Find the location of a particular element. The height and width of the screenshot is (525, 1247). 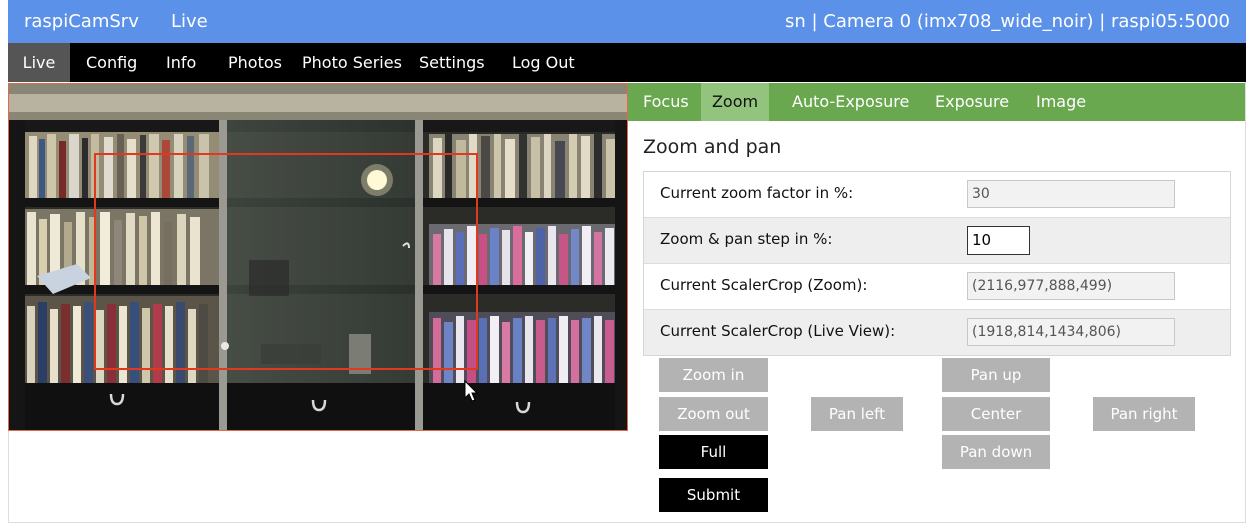

zoom-out-button: Zoom out is located at coordinates (713, 414).